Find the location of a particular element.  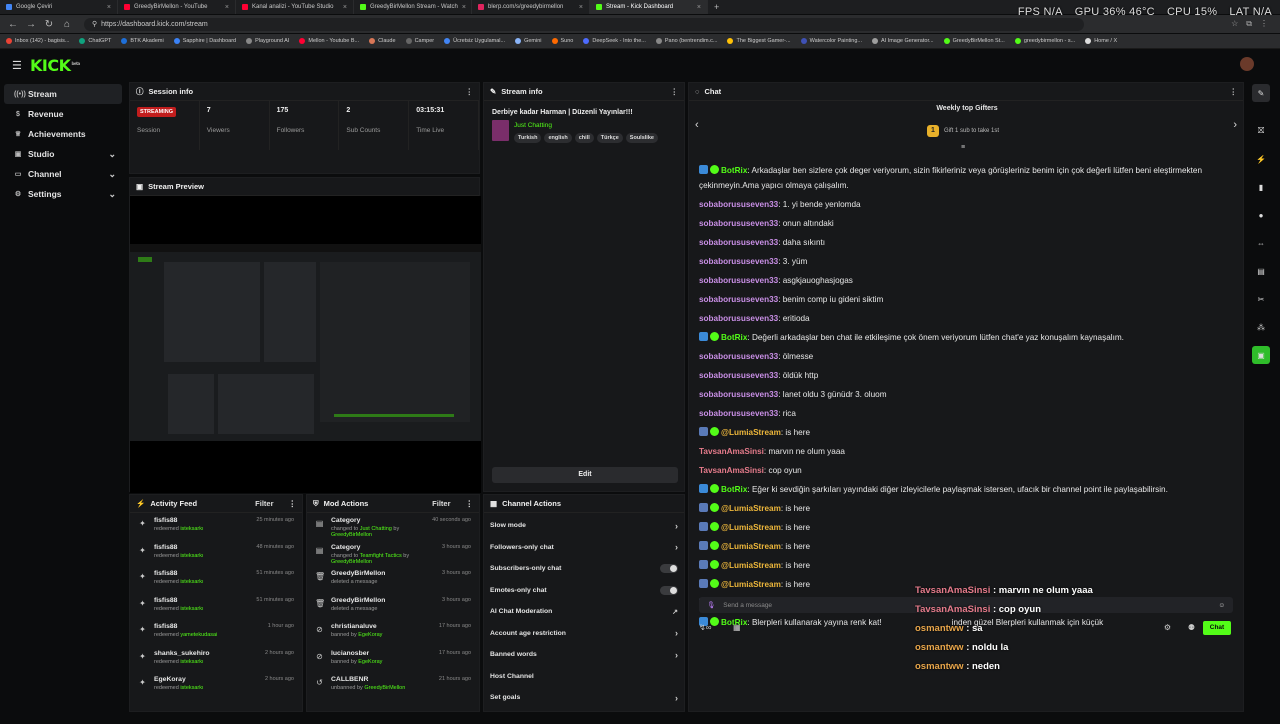

extensions-icon: ⧉ is located at coordinates (1249, 24).